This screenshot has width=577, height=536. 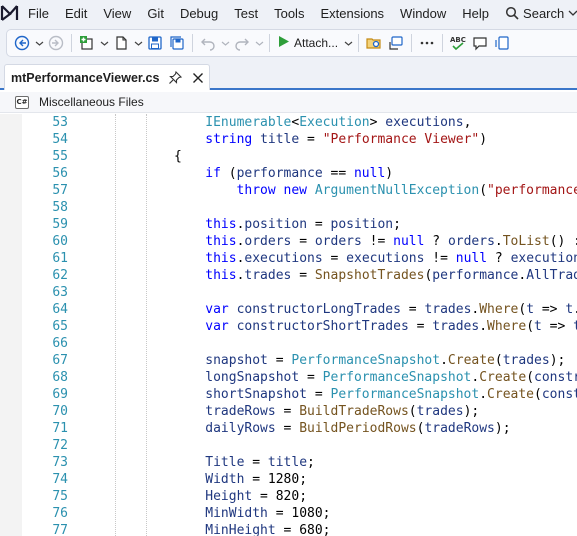 What do you see at coordinates (288, 462) in the screenshot?
I see `code-line: 73 Title = title;` at bounding box center [288, 462].